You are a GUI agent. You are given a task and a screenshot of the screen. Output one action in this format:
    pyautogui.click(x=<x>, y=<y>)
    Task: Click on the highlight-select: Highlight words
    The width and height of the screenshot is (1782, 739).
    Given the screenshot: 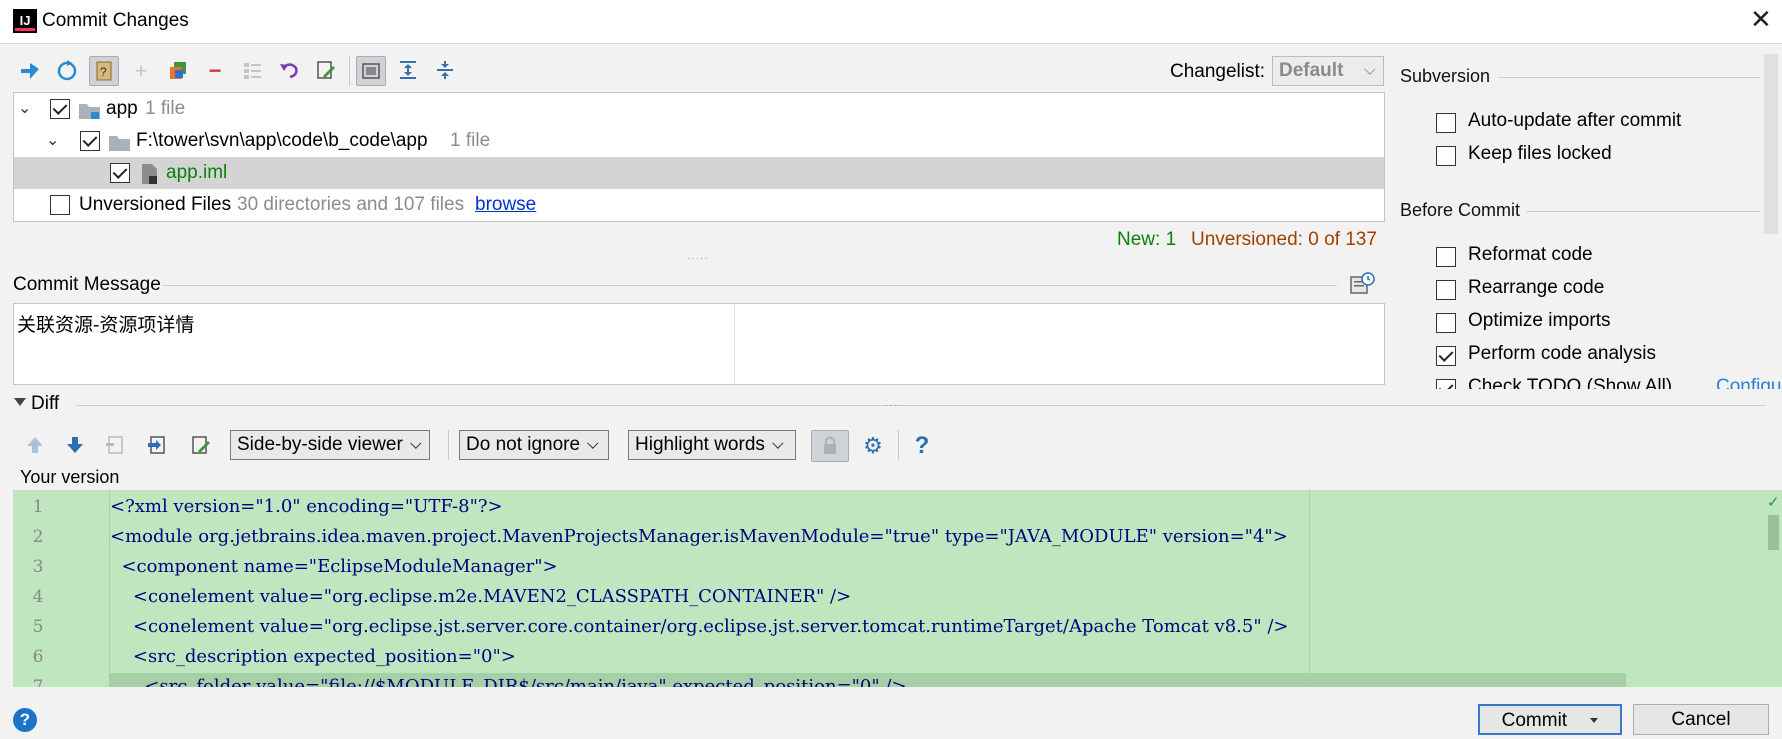 What is the action you would take?
    pyautogui.click(x=712, y=445)
    